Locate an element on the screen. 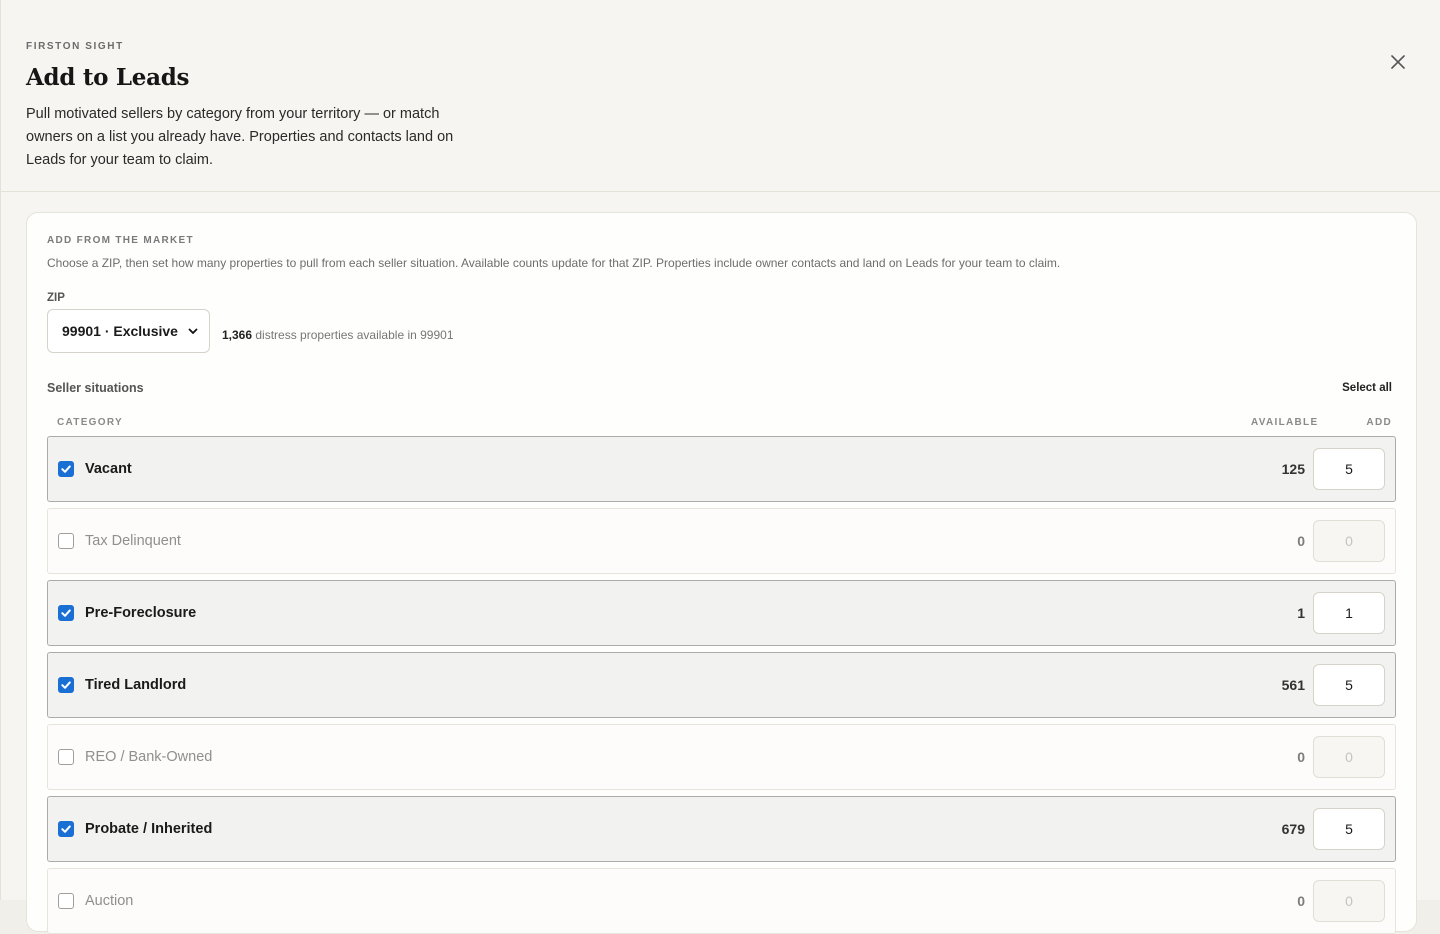 This screenshot has height=934, width=1440. category-row: Vacant 125 5 is located at coordinates (721, 469).